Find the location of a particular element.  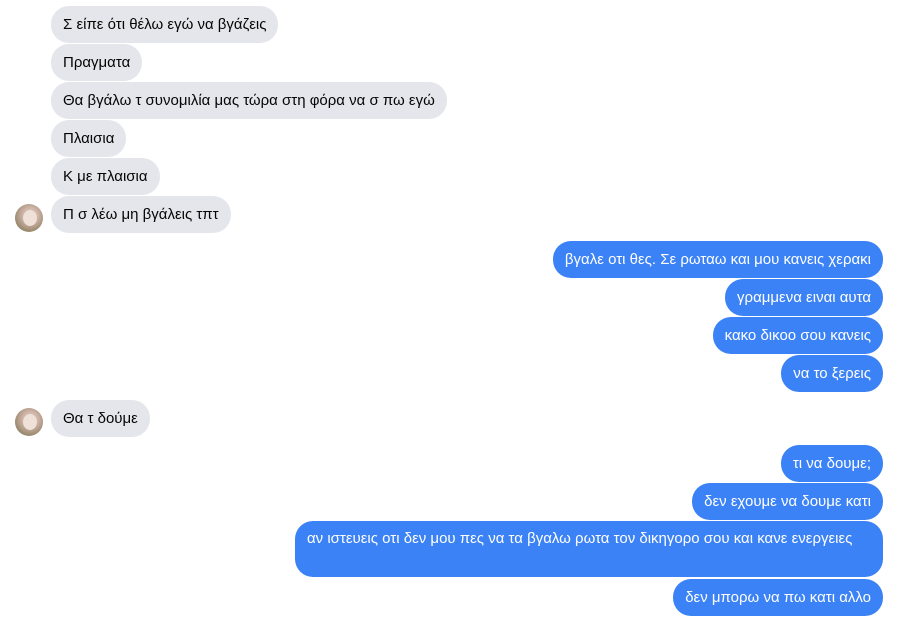

message-bubble-outgoing: δεν μπορω να πω κατι αλλο is located at coordinates (778, 597).